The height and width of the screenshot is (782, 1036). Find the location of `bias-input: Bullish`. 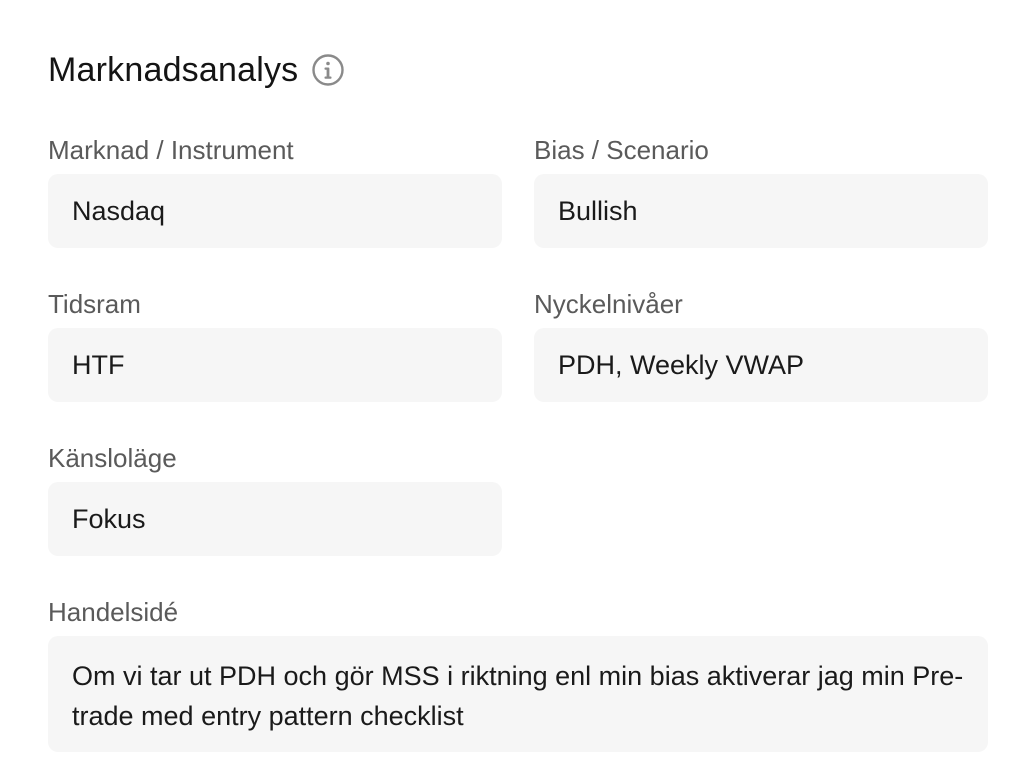

bias-input: Bullish is located at coordinates (761, 211).